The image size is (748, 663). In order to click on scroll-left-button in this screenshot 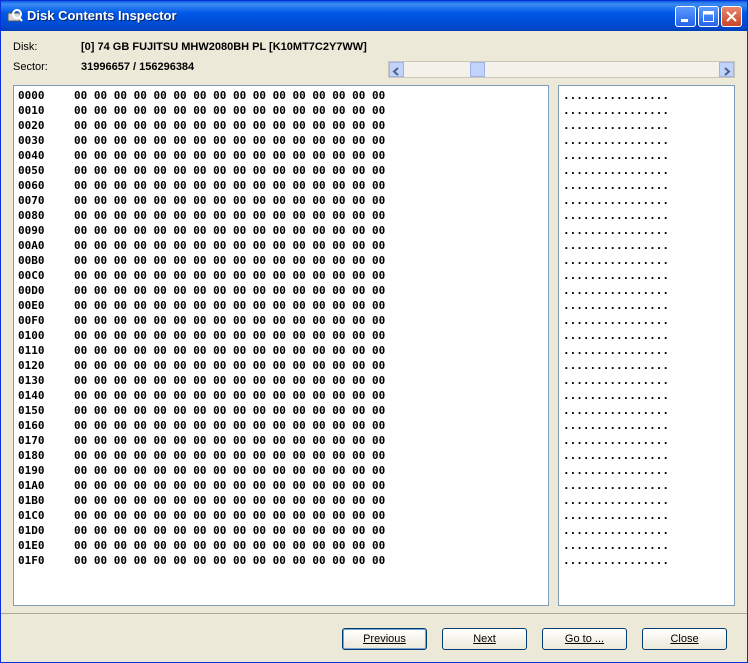, I will do `click(396, 69)`.